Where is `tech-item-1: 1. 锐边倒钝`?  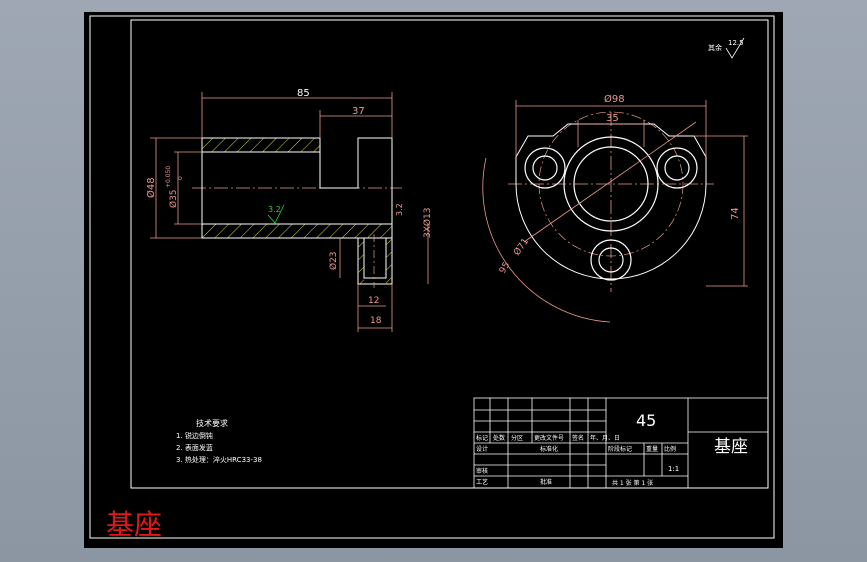
tech-item-1: 1. 锐边倒钝 is located at coordinates (194, 435).